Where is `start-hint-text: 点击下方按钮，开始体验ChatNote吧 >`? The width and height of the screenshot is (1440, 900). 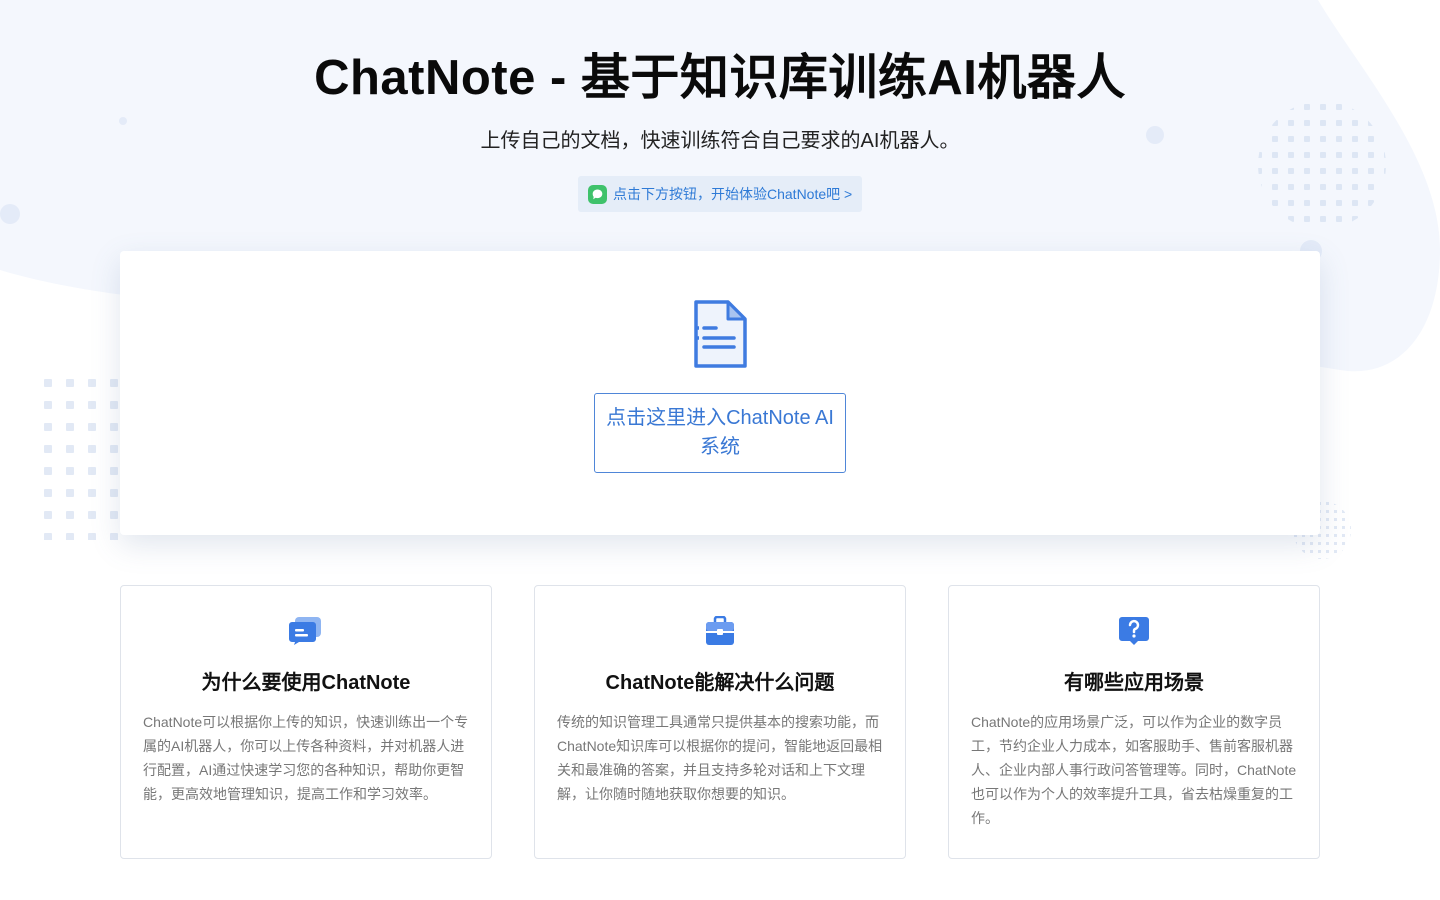
start-hint-text: 点击下方按钮，开始体验ChatNote吧 > is located at coordinates (733, 194).